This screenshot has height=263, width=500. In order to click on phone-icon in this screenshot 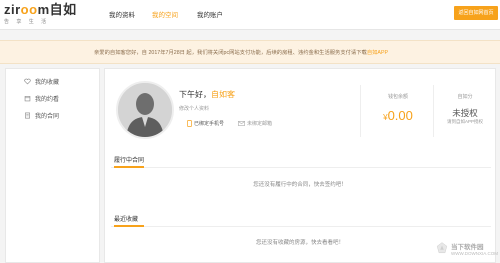, I will do `click(189, 123)`.